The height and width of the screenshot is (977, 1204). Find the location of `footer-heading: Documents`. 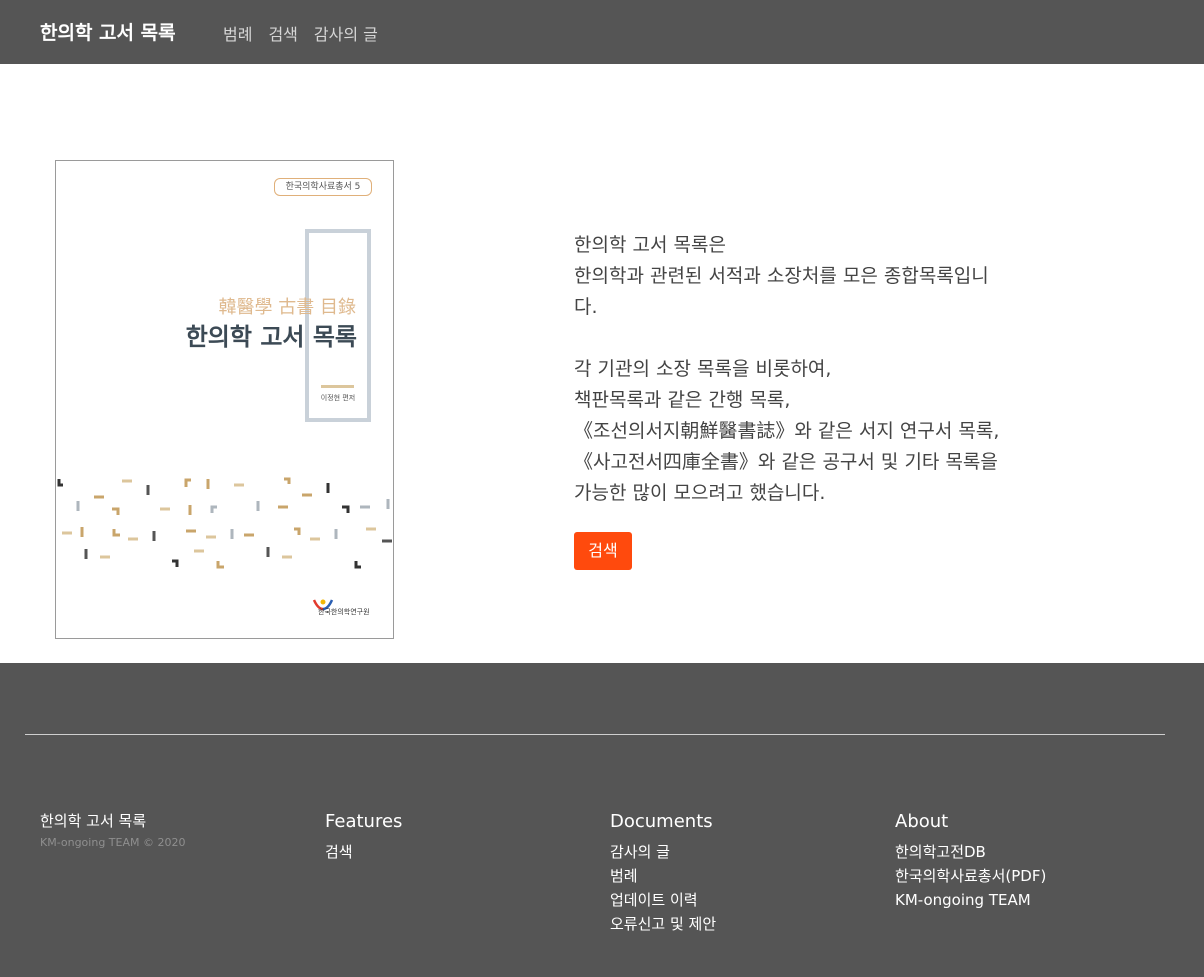

footer-heading: Documents is located at coordinates (661, 821).